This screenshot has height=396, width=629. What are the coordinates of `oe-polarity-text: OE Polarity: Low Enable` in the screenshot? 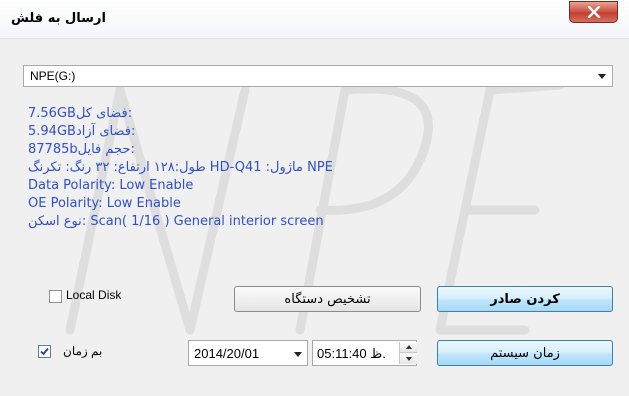 It's located at (104, 203).